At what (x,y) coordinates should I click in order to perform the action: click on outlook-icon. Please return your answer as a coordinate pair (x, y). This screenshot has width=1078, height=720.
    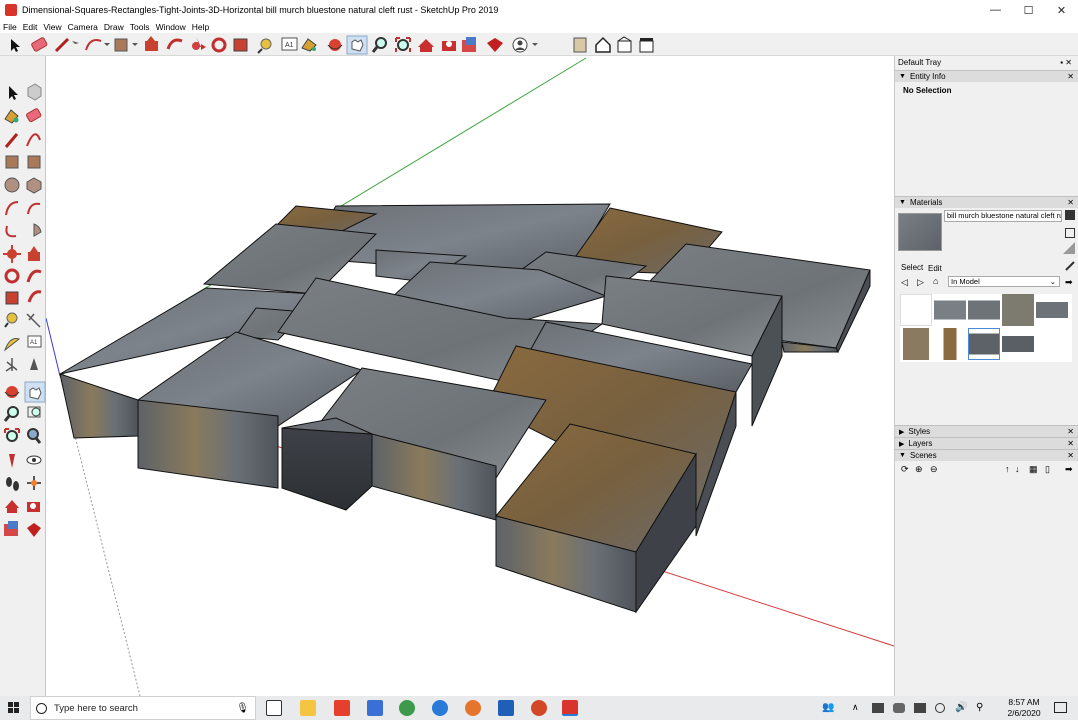
    Looking at the image, I should click on (506, 708).